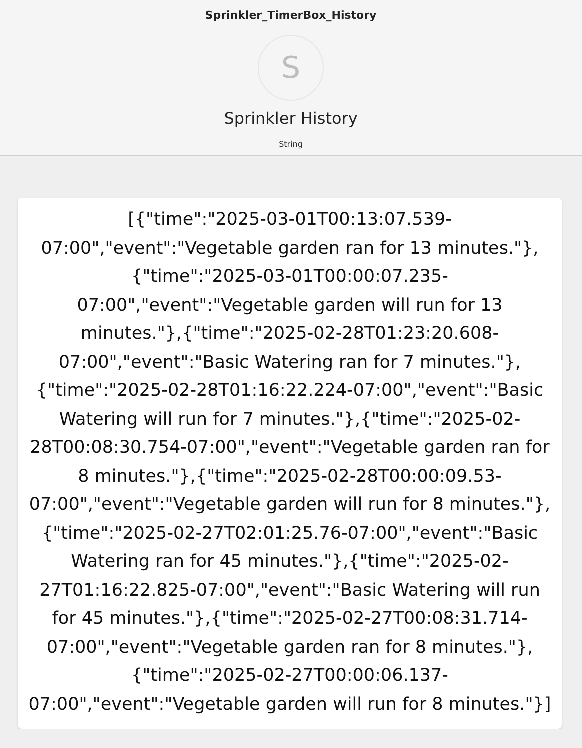 This screenshot has width=582, height=748. I want to click on device-name: Sprinkler_TimerBox_History, so click(291, 15).